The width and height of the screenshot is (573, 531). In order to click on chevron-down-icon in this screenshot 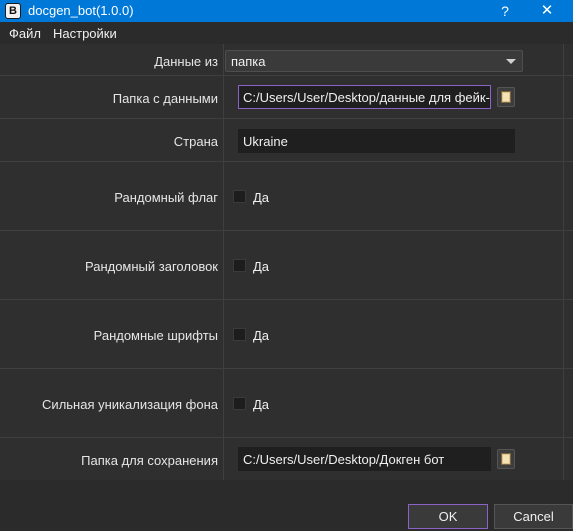, I will do `click(511, 61)`.